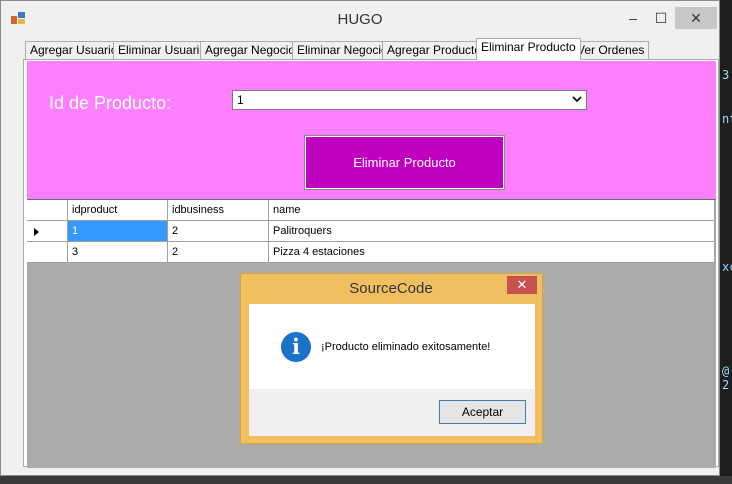 The height and width of the screenshot is (484, 732). I want to click on tab-agregar-producto: Agregar Producto, so click(434, 50).